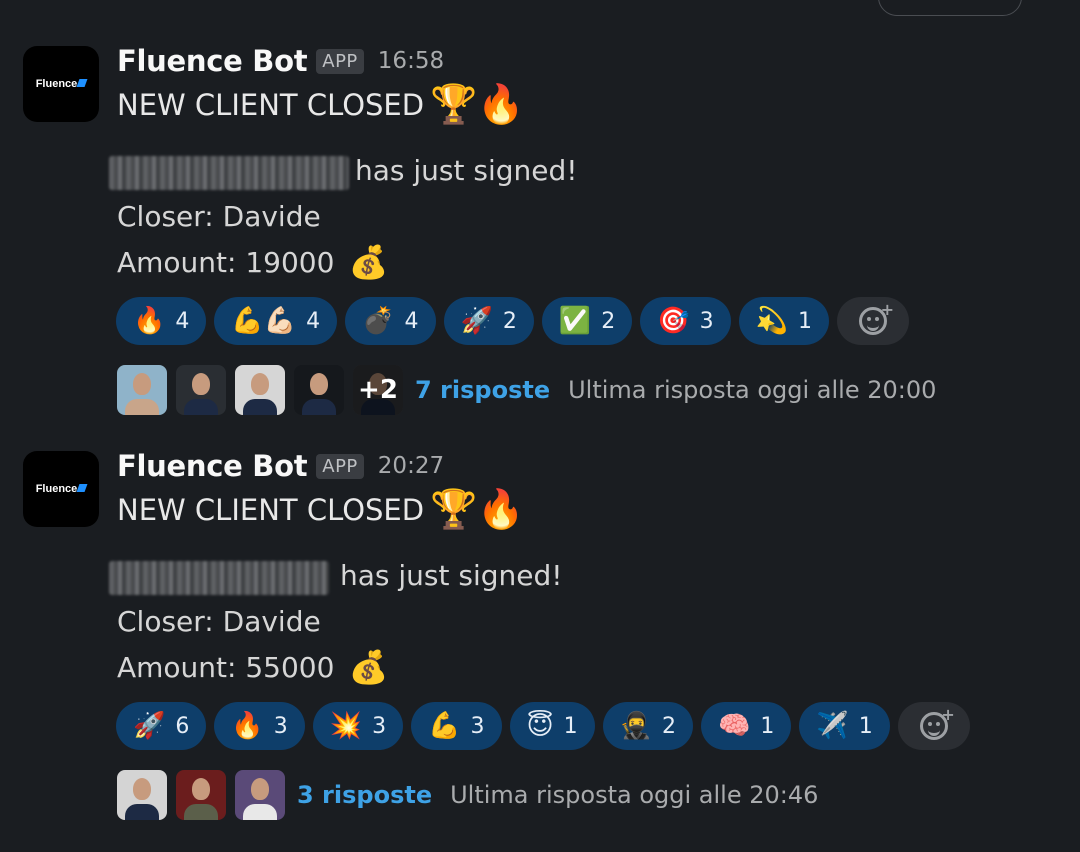 This screenshot has width=1080, height=852. Describe the element at coordinates (456, 726) in the screenshot. I see `reaction-chip: 💪 3` at that location.